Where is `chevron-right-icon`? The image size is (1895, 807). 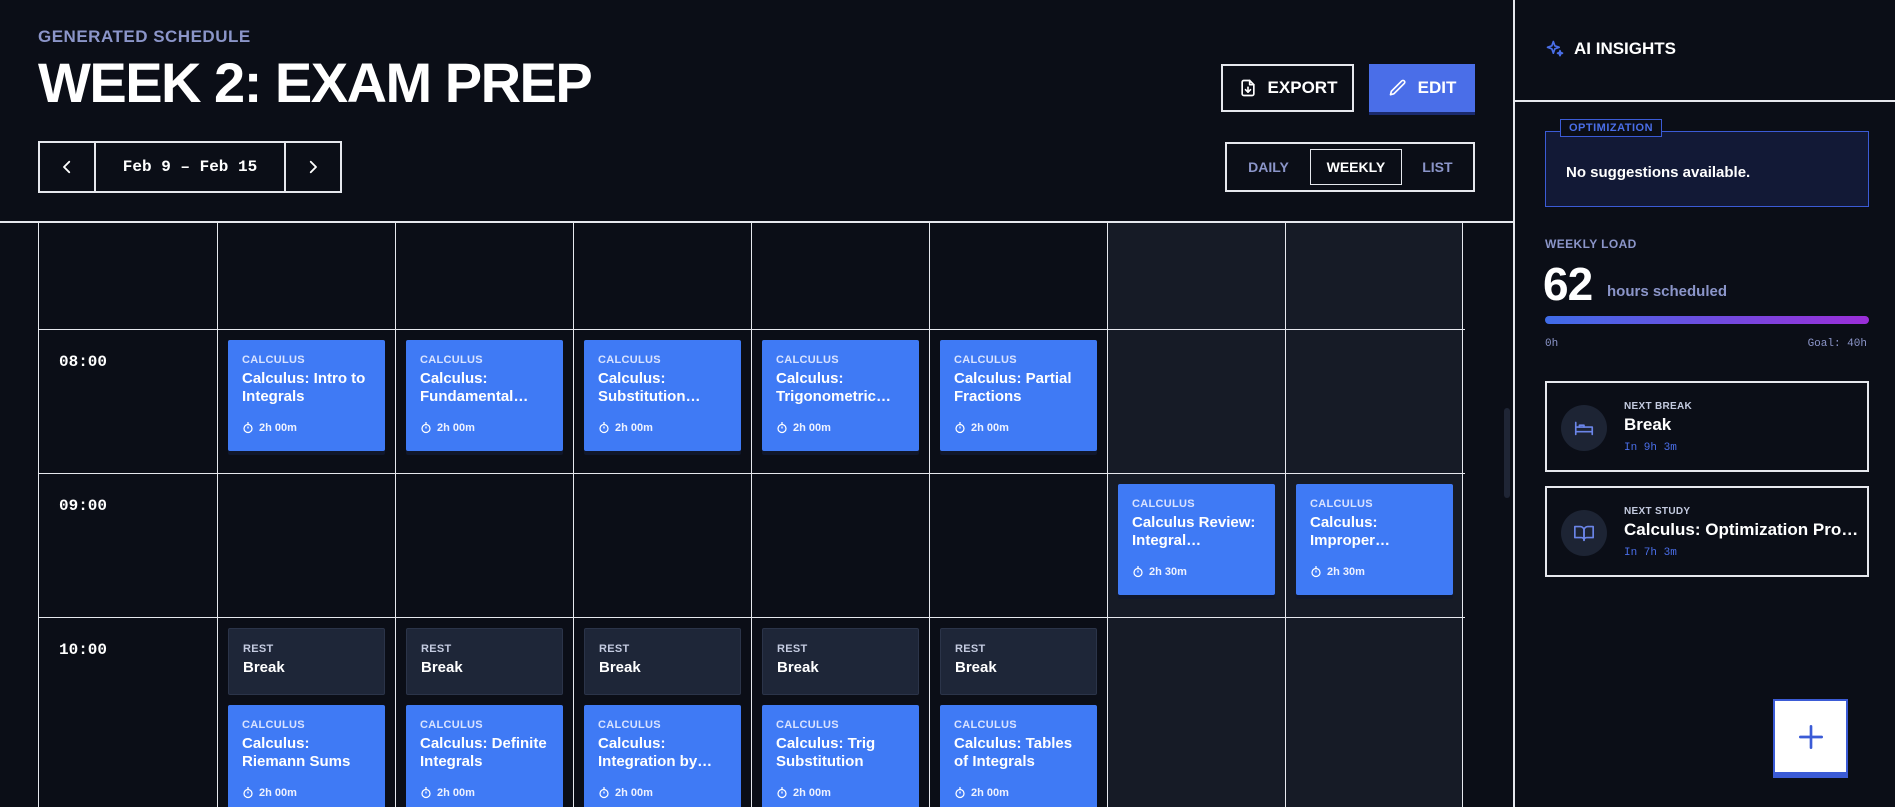 chevron-right-icon is located at coordinates (313, 167).